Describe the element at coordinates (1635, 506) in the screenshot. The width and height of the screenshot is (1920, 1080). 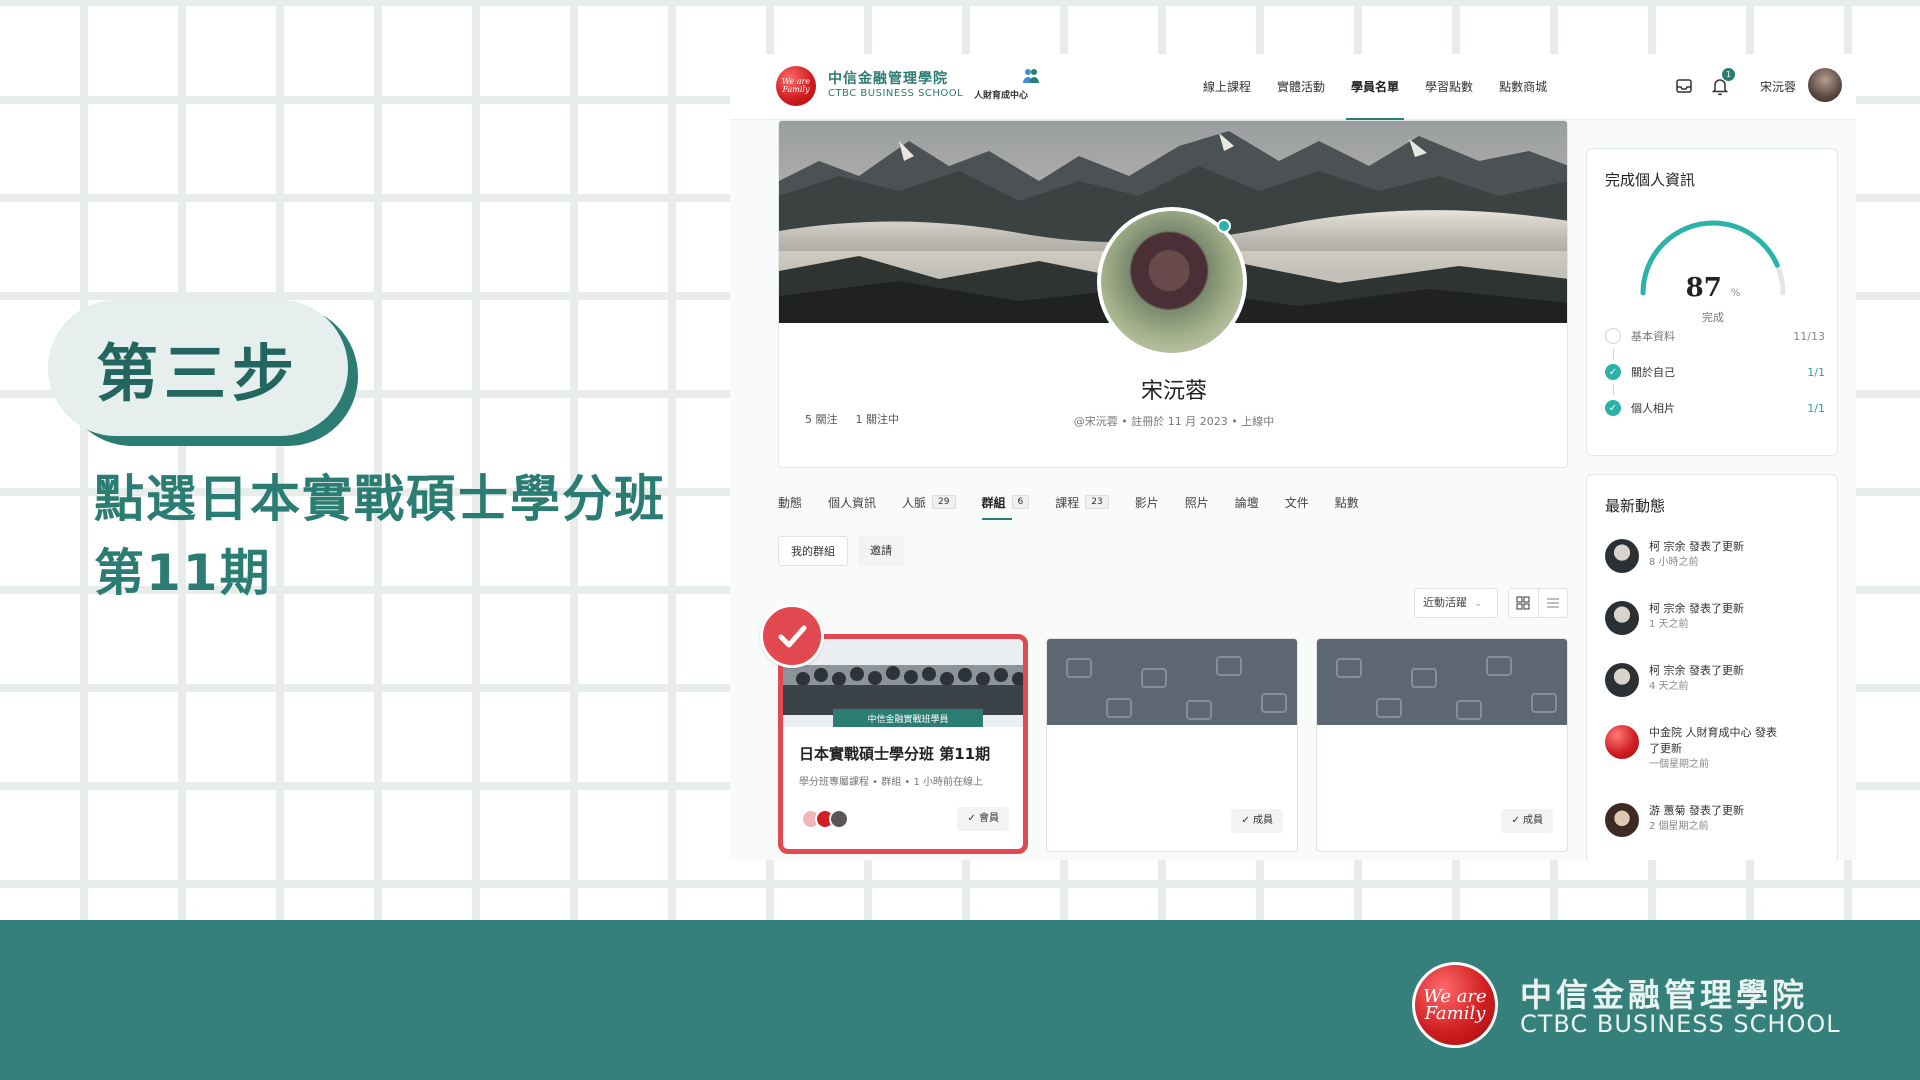
I see `activity-title: 最新動態` at that location.